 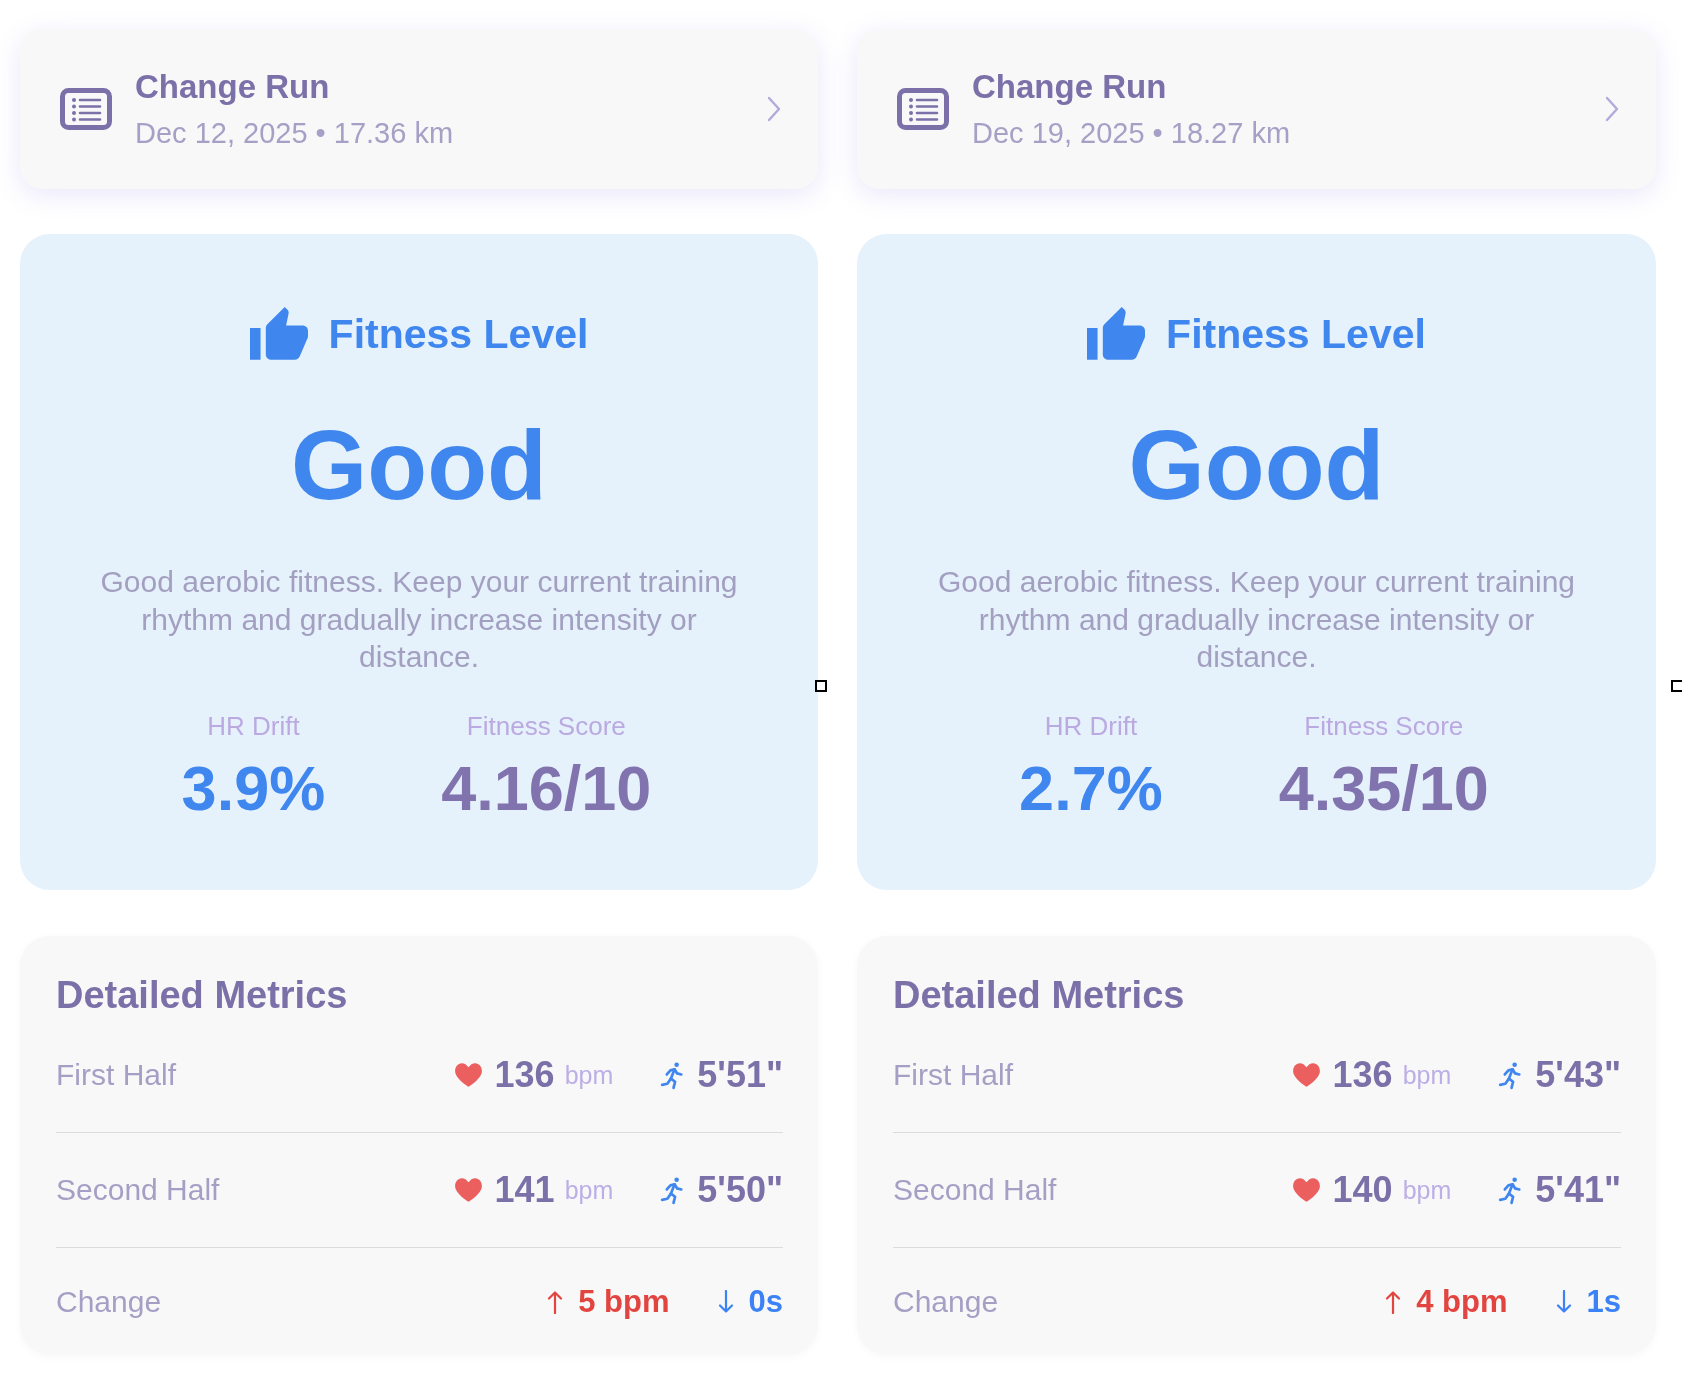 I want to click on heart-rate-value: 141, so click(x=524, y=1190).